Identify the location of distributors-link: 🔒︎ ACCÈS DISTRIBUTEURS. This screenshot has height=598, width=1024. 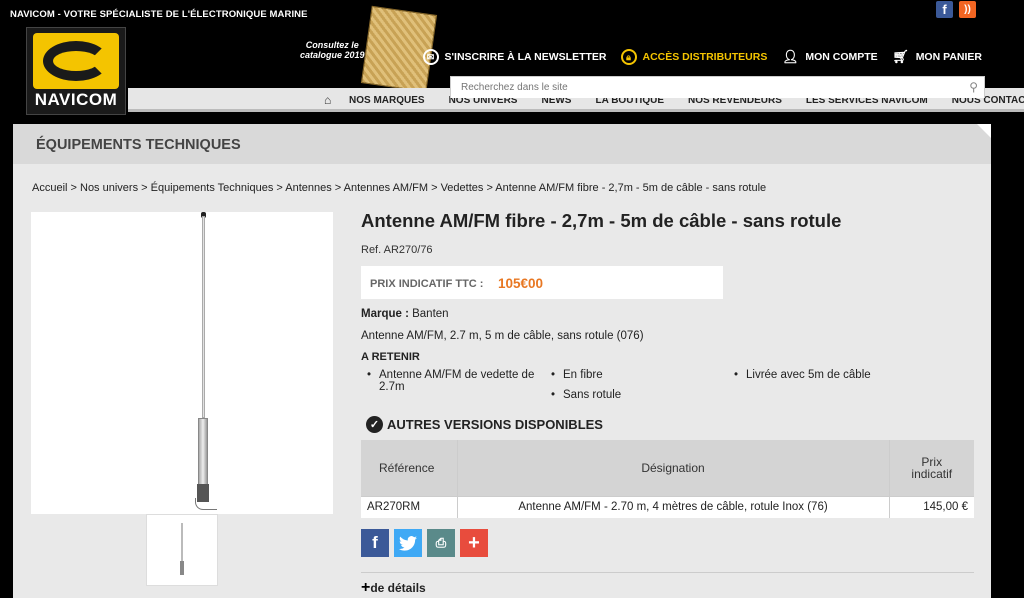
(694, 57).